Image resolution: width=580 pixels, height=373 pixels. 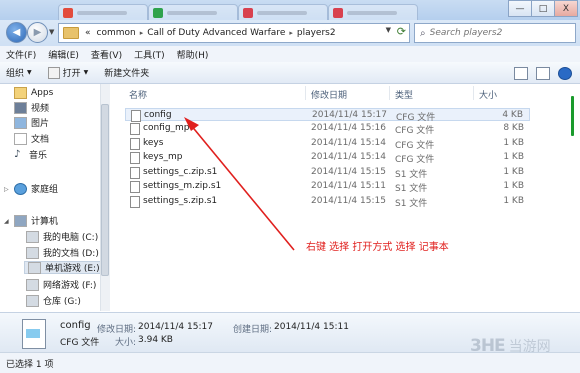 What do you see at coordinates (565, 73) in the screenshot?
I see `help-icon` at bounding box center [565, 73].